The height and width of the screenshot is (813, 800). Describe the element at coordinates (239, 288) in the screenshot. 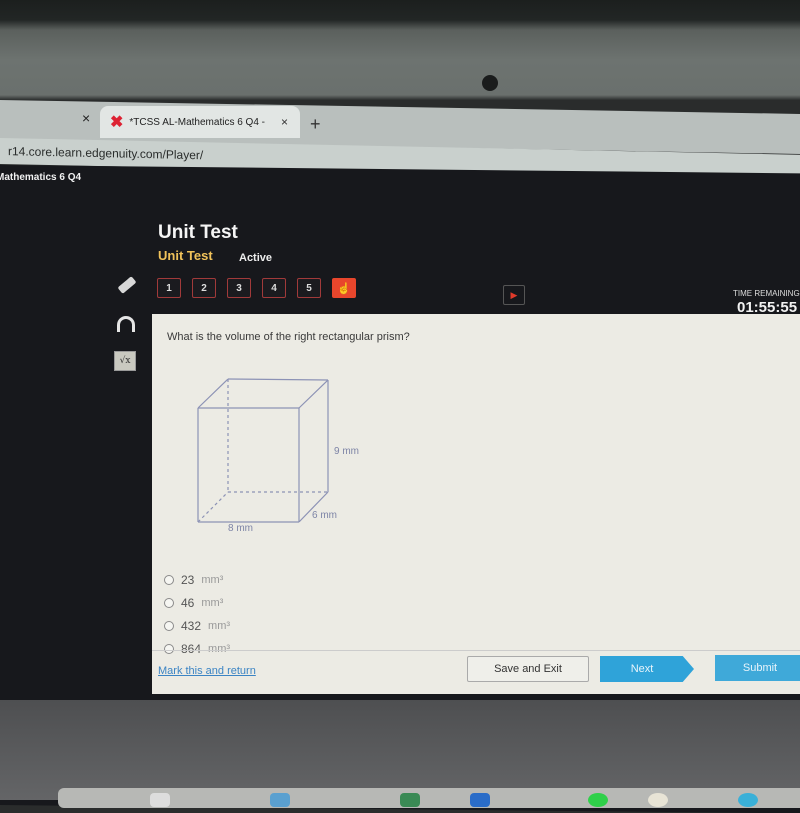

I see `question-button-3: 3` at that location.